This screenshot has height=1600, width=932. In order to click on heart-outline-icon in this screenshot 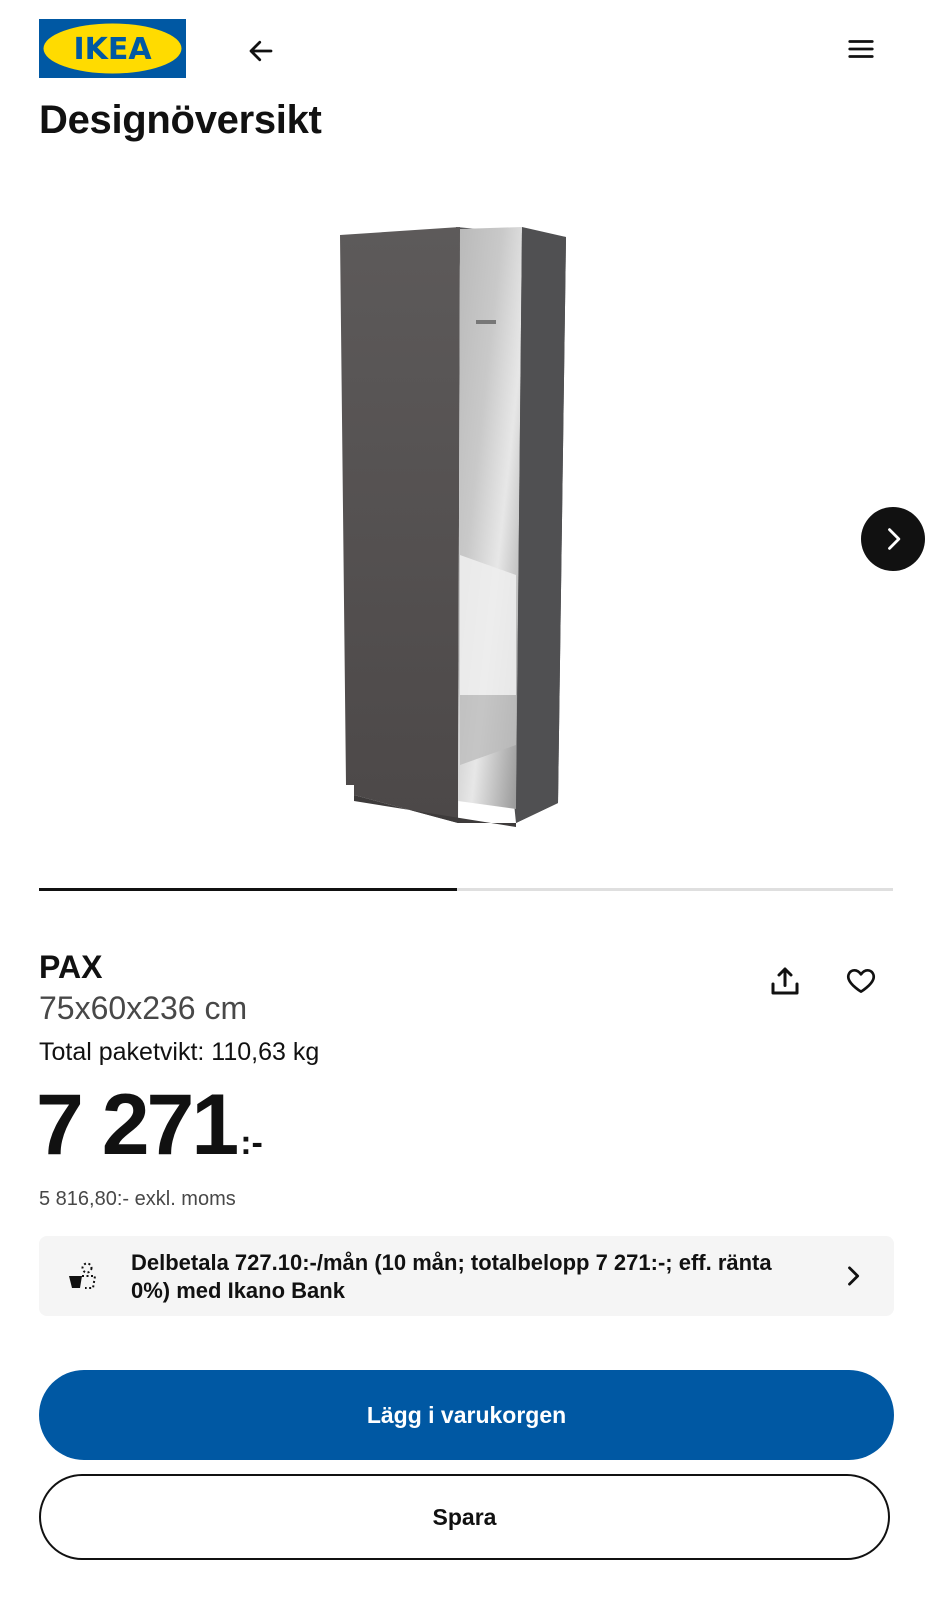, I will do `click(861, 981)`.